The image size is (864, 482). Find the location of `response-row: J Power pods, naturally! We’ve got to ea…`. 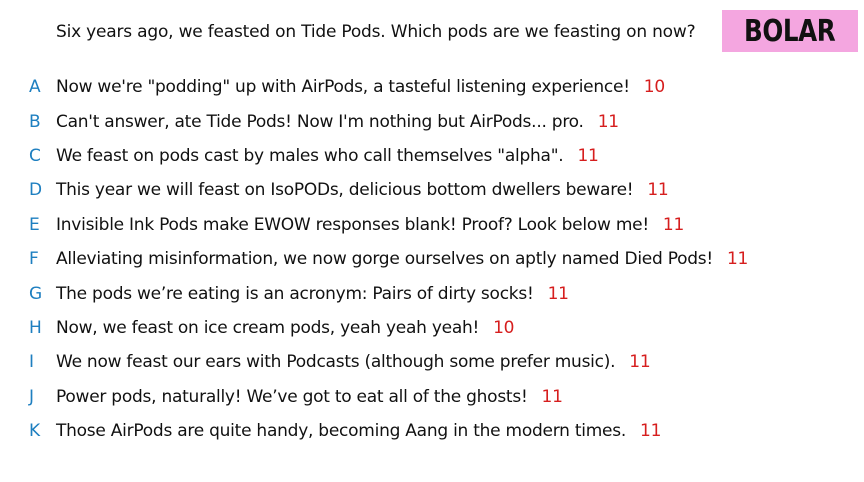

response-row: J Power pods, naturally! We’ve got to ea… is located at coordinates (432, 397).